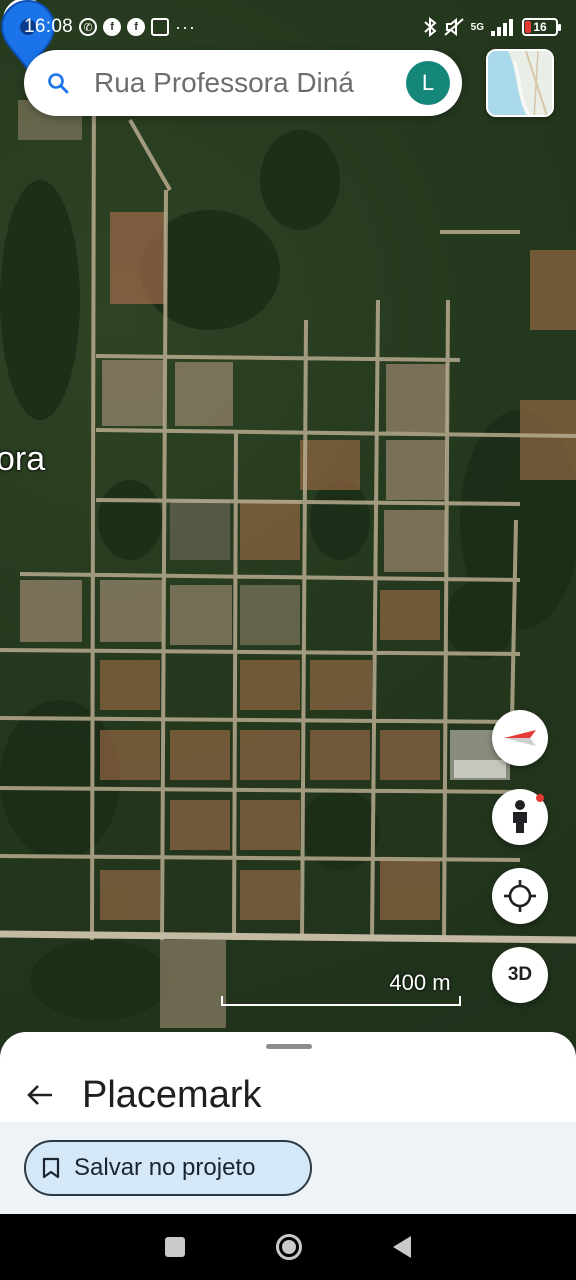  I want to click on bottom-sheet: Placemark Salvar no projeto, so click(288, 1123).